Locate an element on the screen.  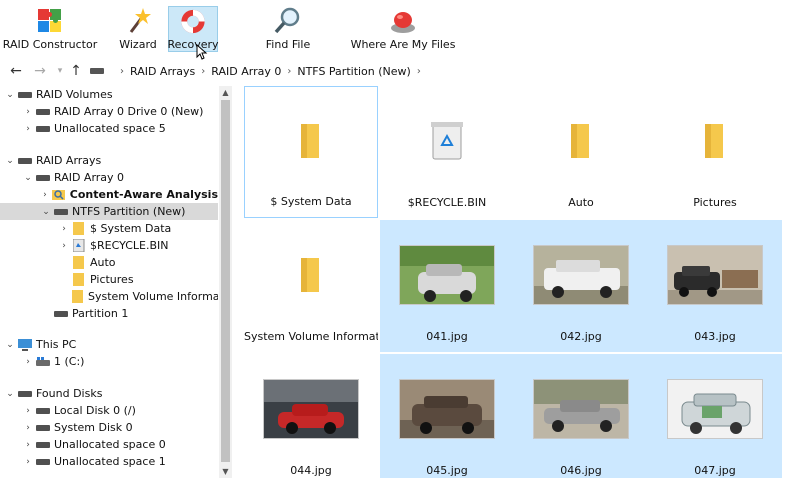
tree-item-unallocated-1: › Unallocated space 1 is located at coordinates (109, 461).